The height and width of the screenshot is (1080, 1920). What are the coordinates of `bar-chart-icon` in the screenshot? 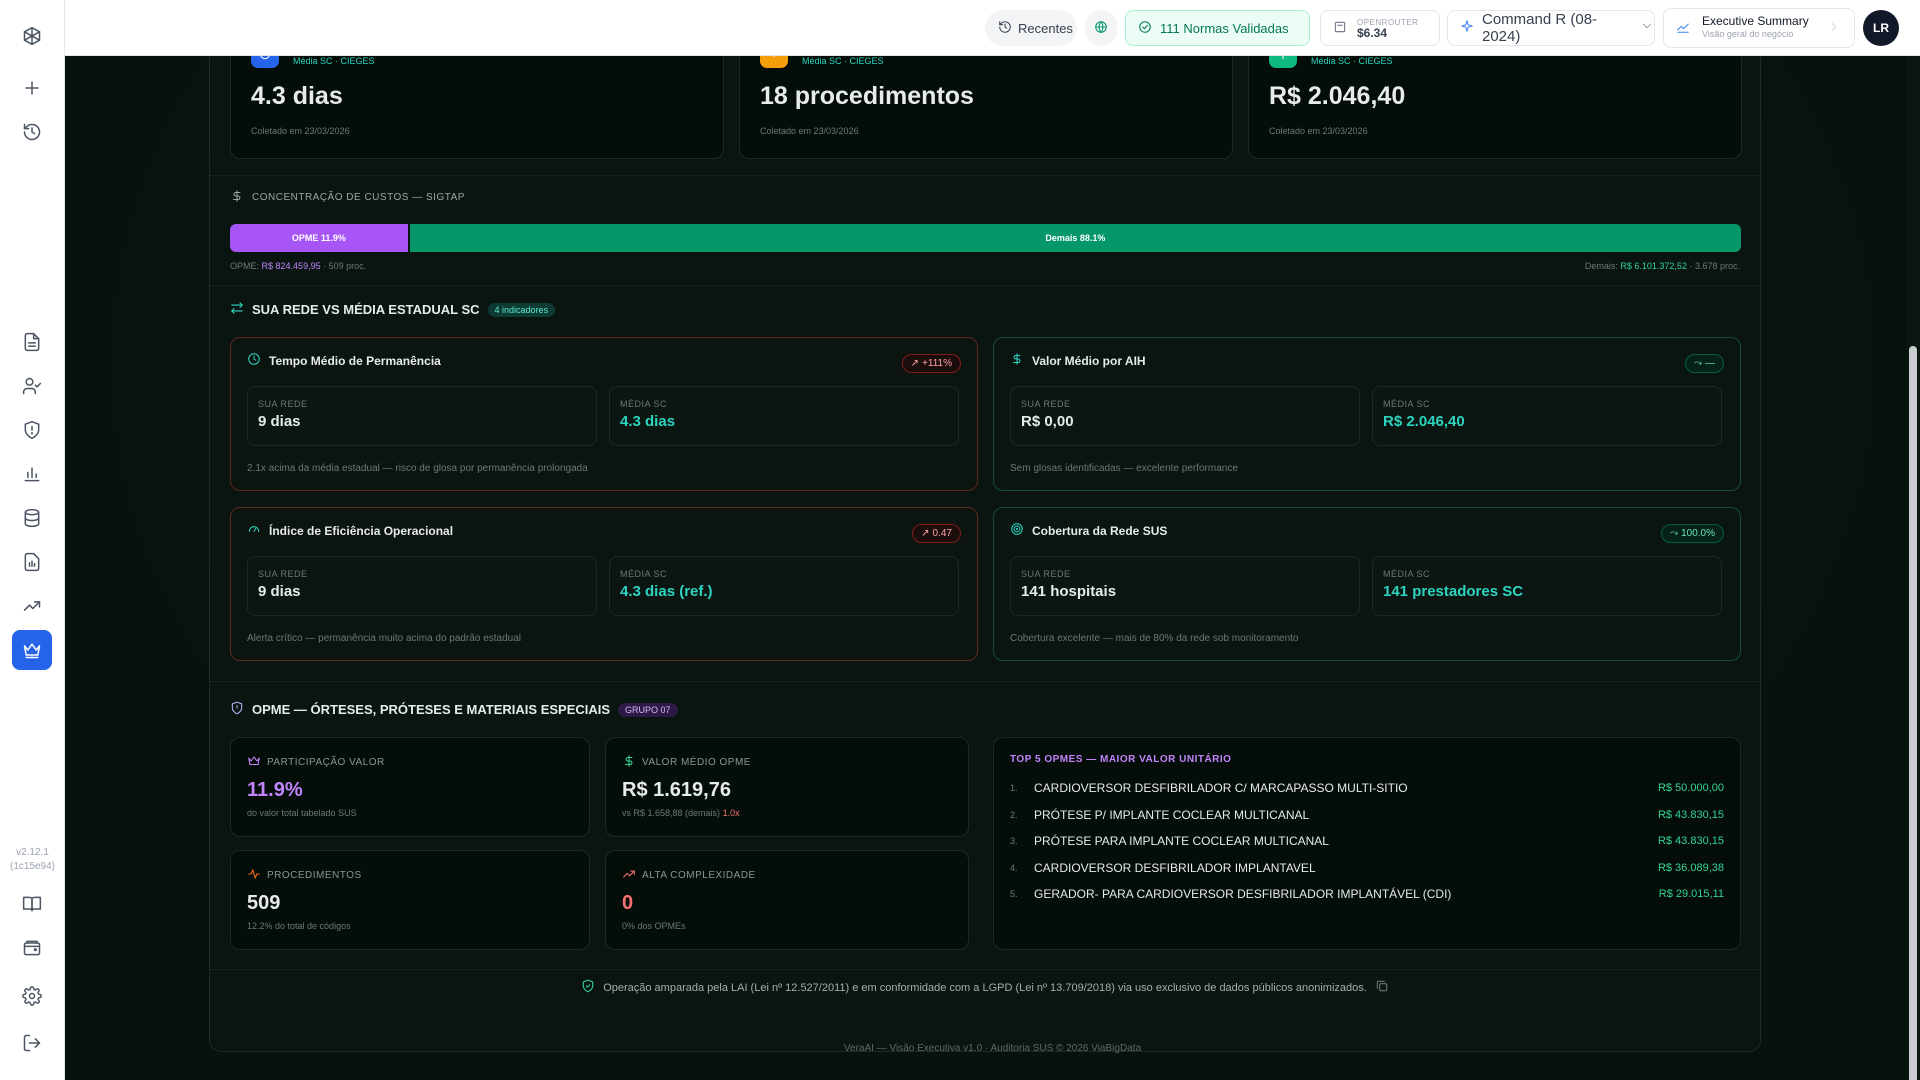 It's located at (32, 474).